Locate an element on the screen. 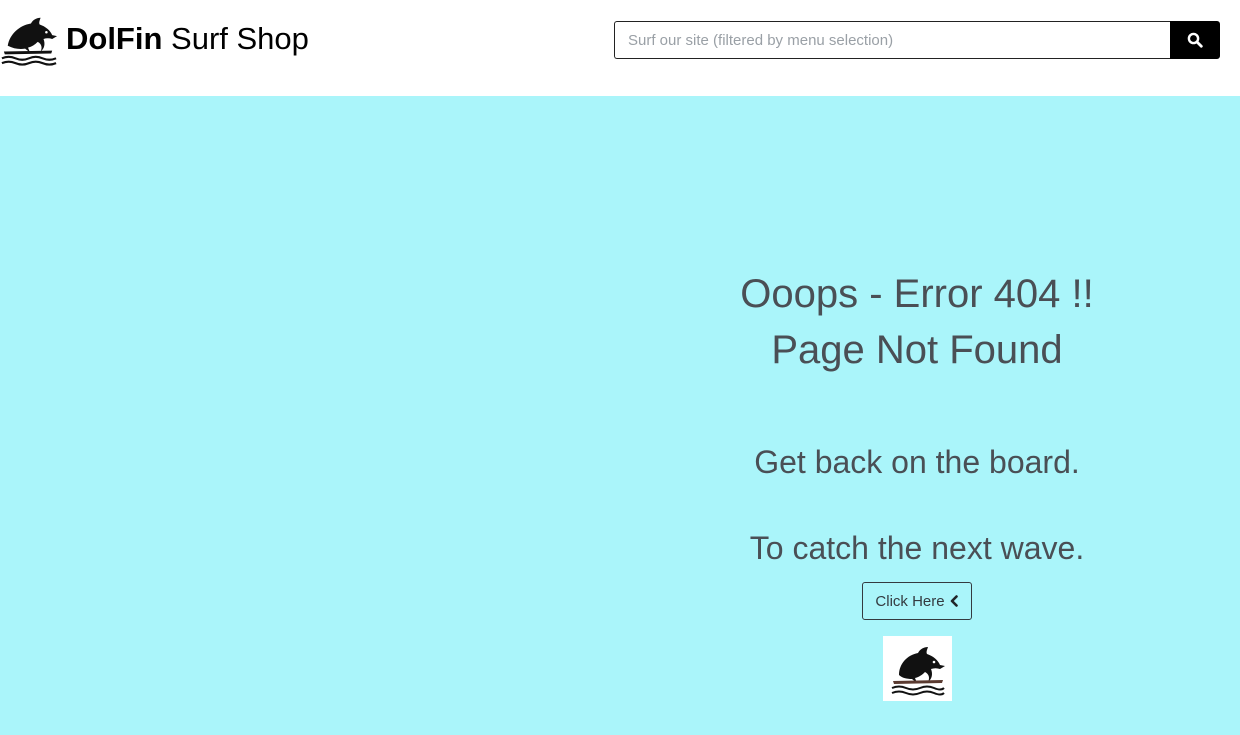 The height and width of the screenshot is (735, 1240). error-message-2: To catch the next wave. is located at coordinates (917, 548).